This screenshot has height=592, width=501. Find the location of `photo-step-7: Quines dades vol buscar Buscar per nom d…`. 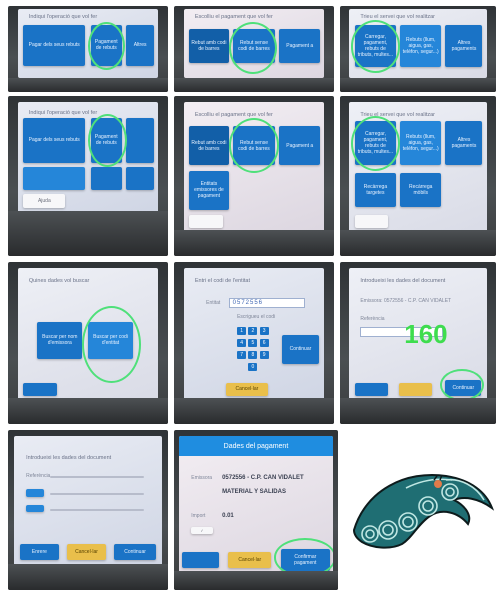

photo-step-7: Quines dades vol buscar Buscar per nom d… is located at coordinates (88, 343).